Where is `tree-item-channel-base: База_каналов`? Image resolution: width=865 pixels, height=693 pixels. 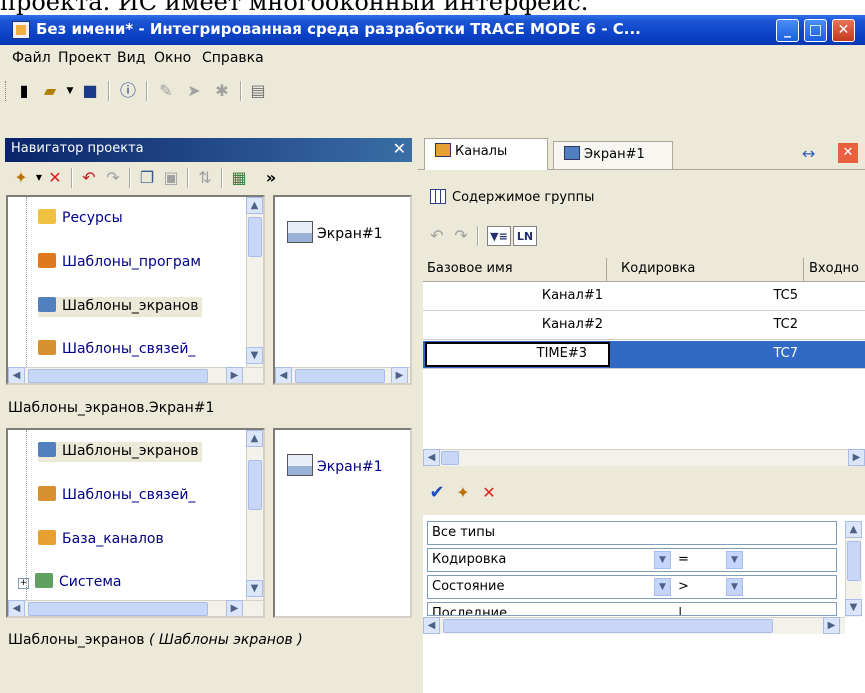 tree-item-channel-base: База_каналов is located at coordinates (101, 540).